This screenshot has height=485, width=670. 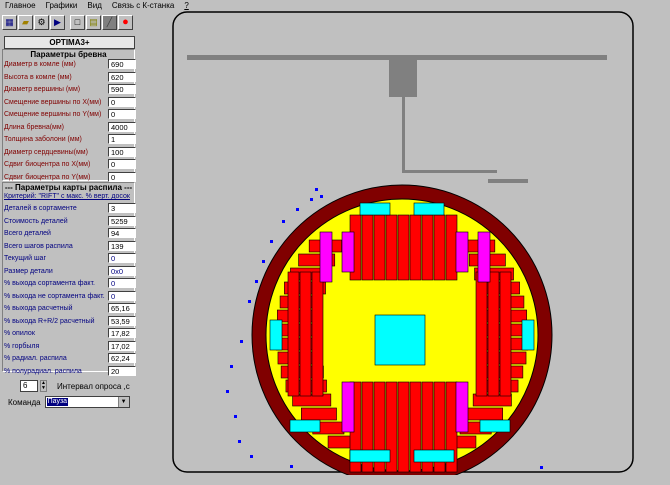 I want to click on log-param-value: 4000, so click(x=122, y=126).